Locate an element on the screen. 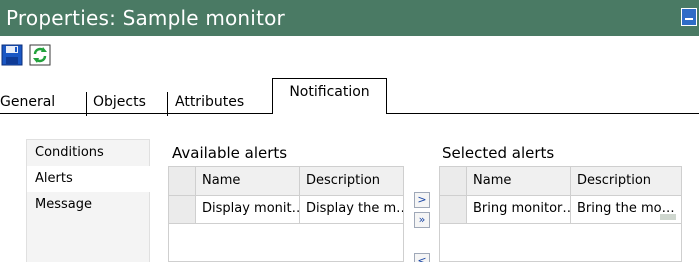  save-icon is located at coordinates (12, 55).